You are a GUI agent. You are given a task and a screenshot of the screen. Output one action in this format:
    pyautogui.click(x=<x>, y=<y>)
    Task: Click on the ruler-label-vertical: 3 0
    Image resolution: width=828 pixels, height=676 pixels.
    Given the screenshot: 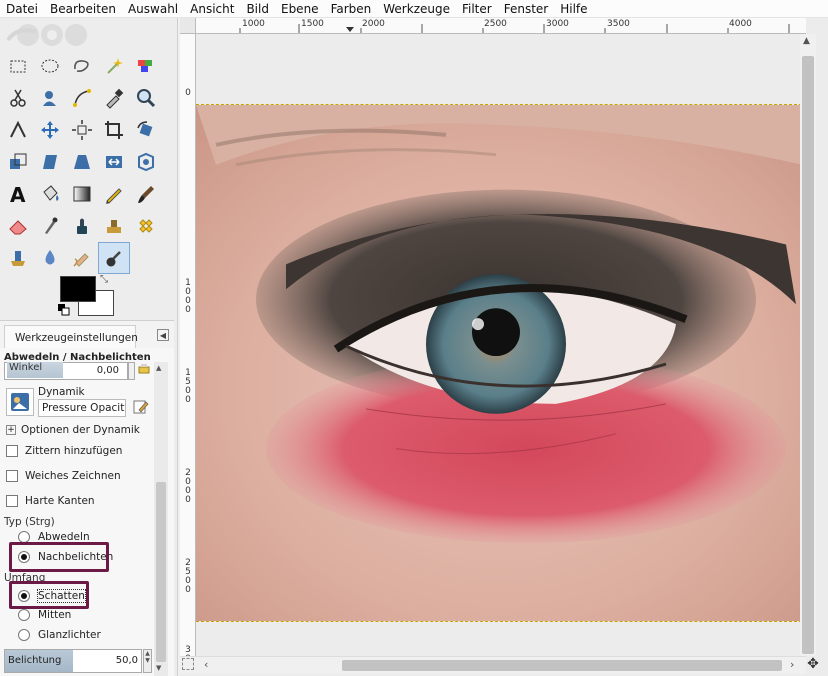 What is the action you would take?
    pyautogui.click(x=188, y=651)
    